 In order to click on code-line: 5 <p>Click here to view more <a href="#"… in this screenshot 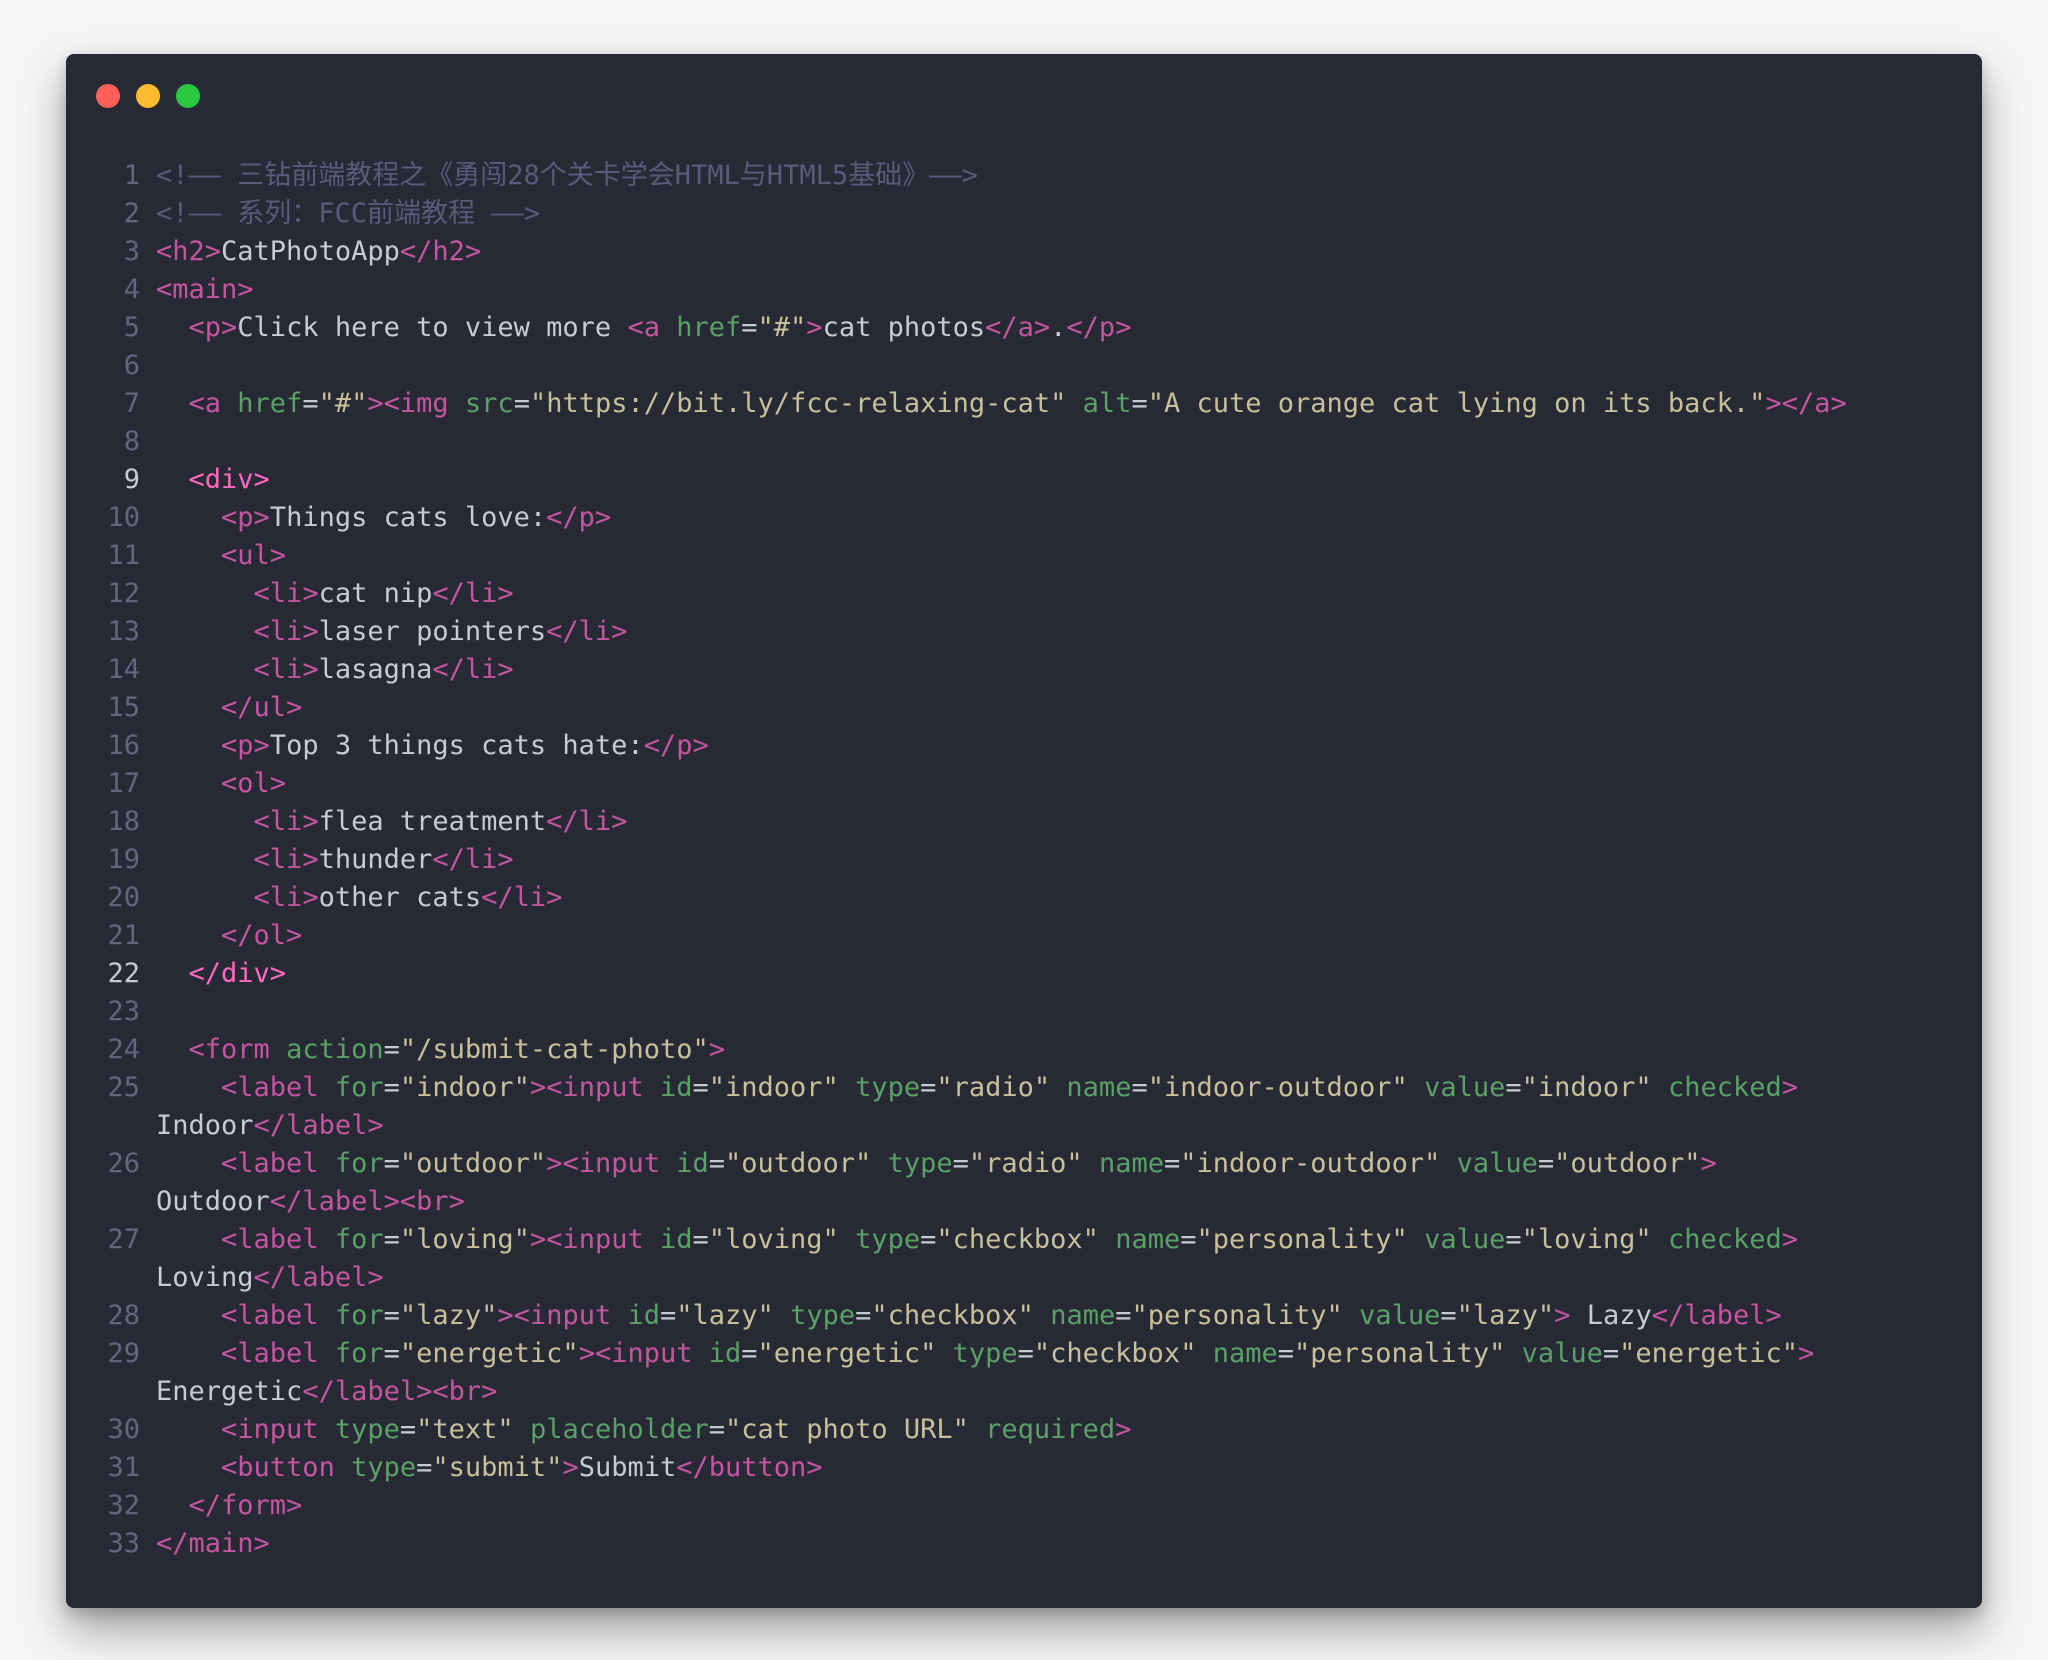, I will do `click(1024, 328)`.